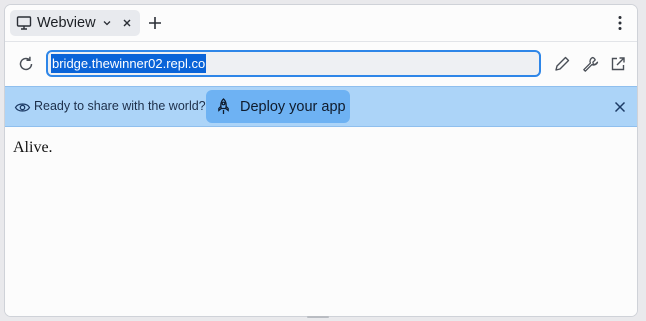 The image size is (646, 321). What do you see at coordinates (620, 23) in the screenshot?
I see `more-options-icon` at bounding box center [620, 23].